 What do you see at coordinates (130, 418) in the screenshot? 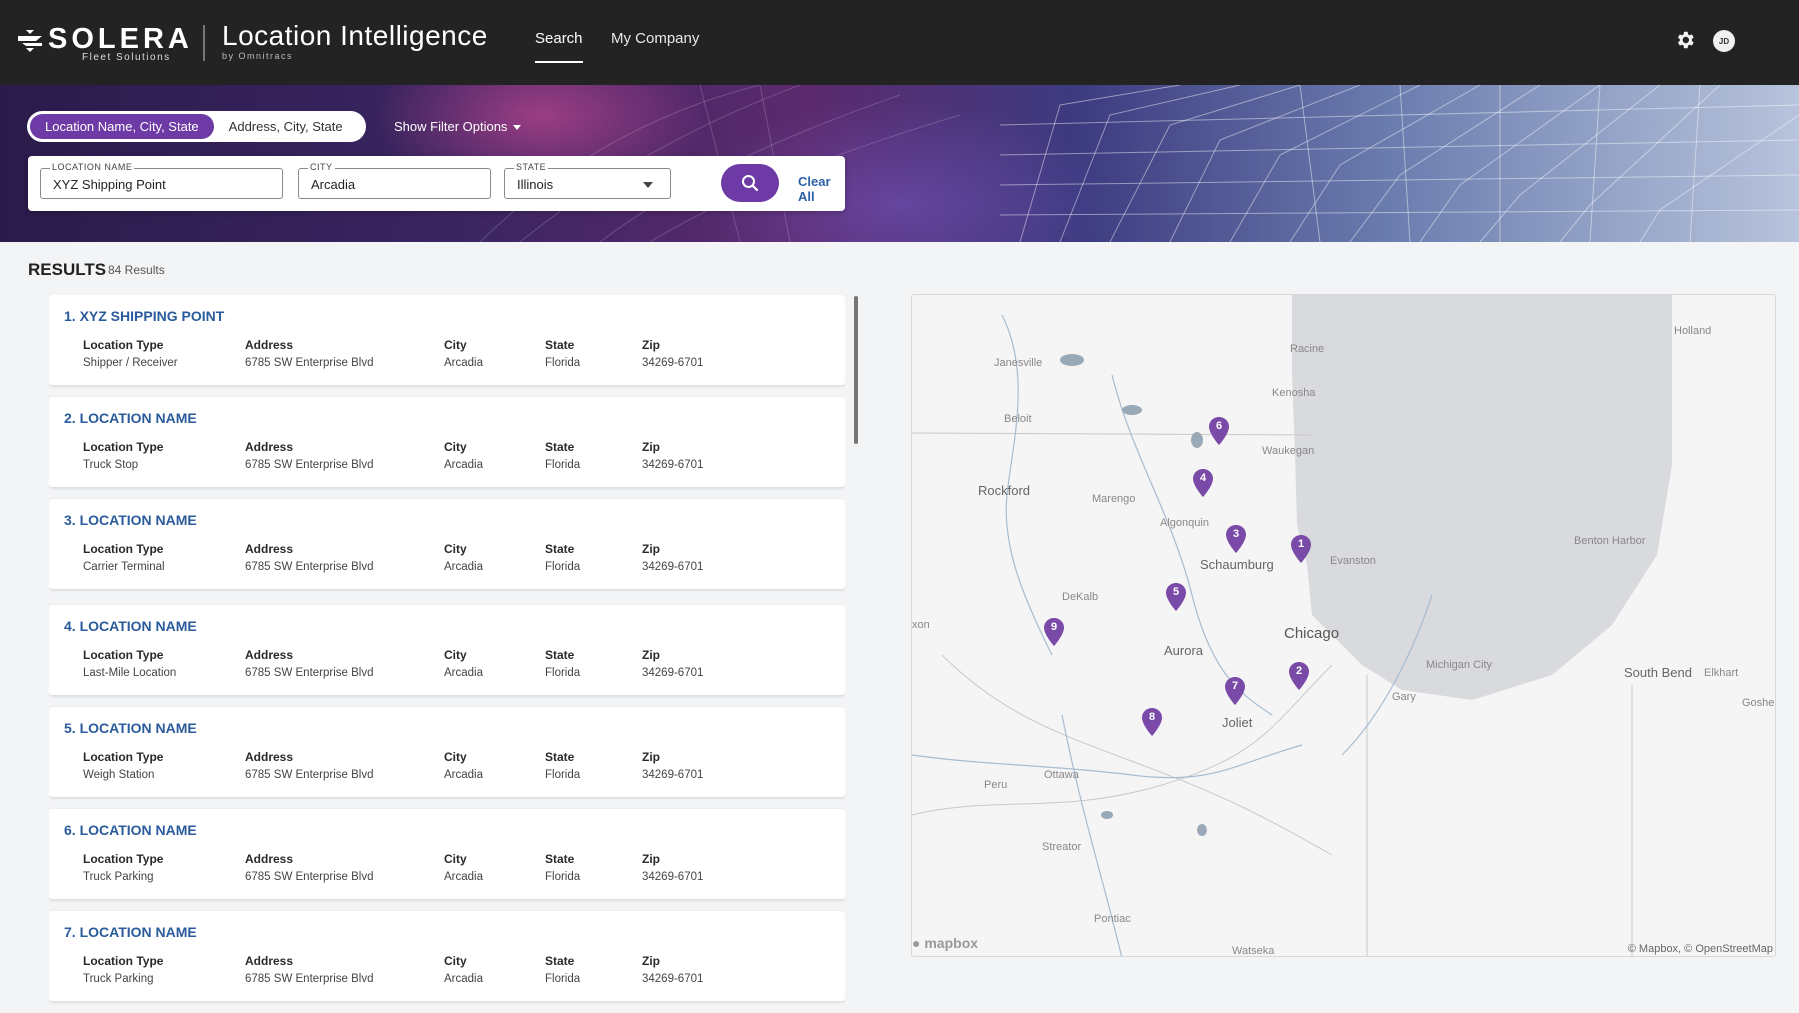
I see `result-title: 2. LOCATION NAME` at bounding box center [130, 418].